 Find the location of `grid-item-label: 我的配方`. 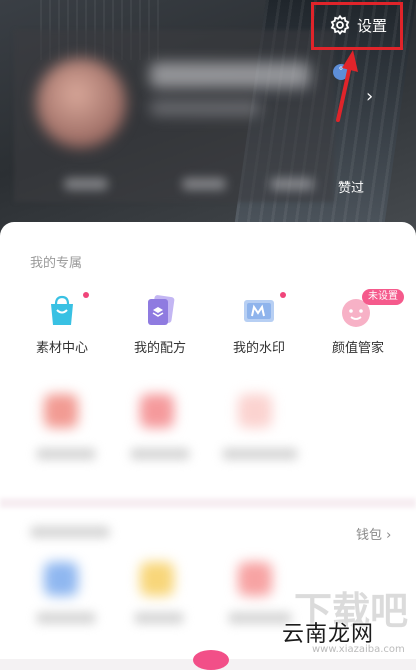

grid-item-label: 我的配方 is located at coordinates (159, 348).